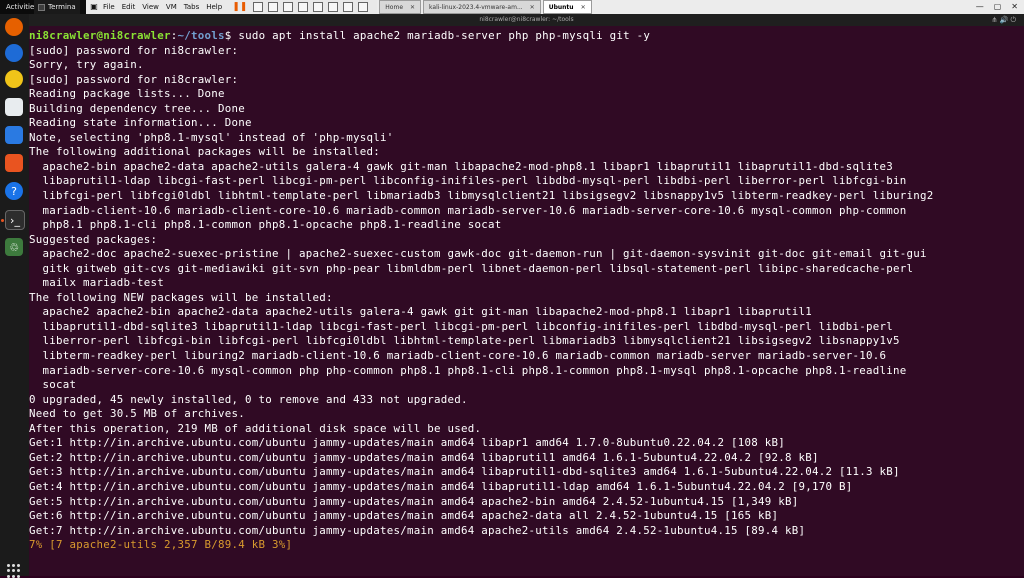 Image resolution: width=1024 pixels, height=578 pixels. Describe the element at coordinates (192, 7) in the screenshot. I see `menu-tabs: Tabs` at that location.